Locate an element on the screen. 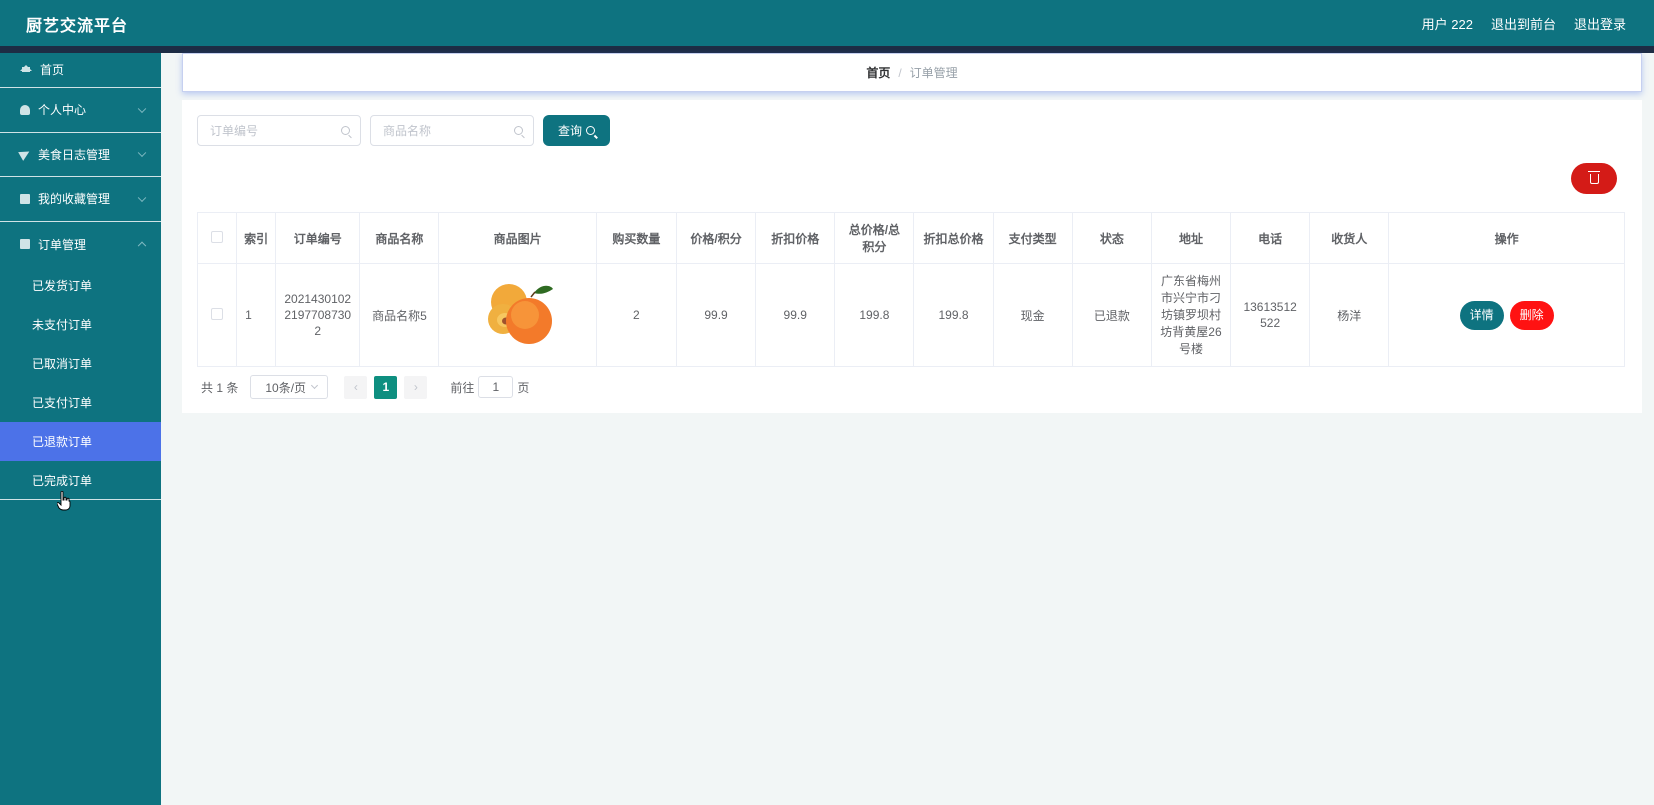 Image resolution: width=1654 pixels, height=805 pixels. header-divider is located at coordinates (827, 49).